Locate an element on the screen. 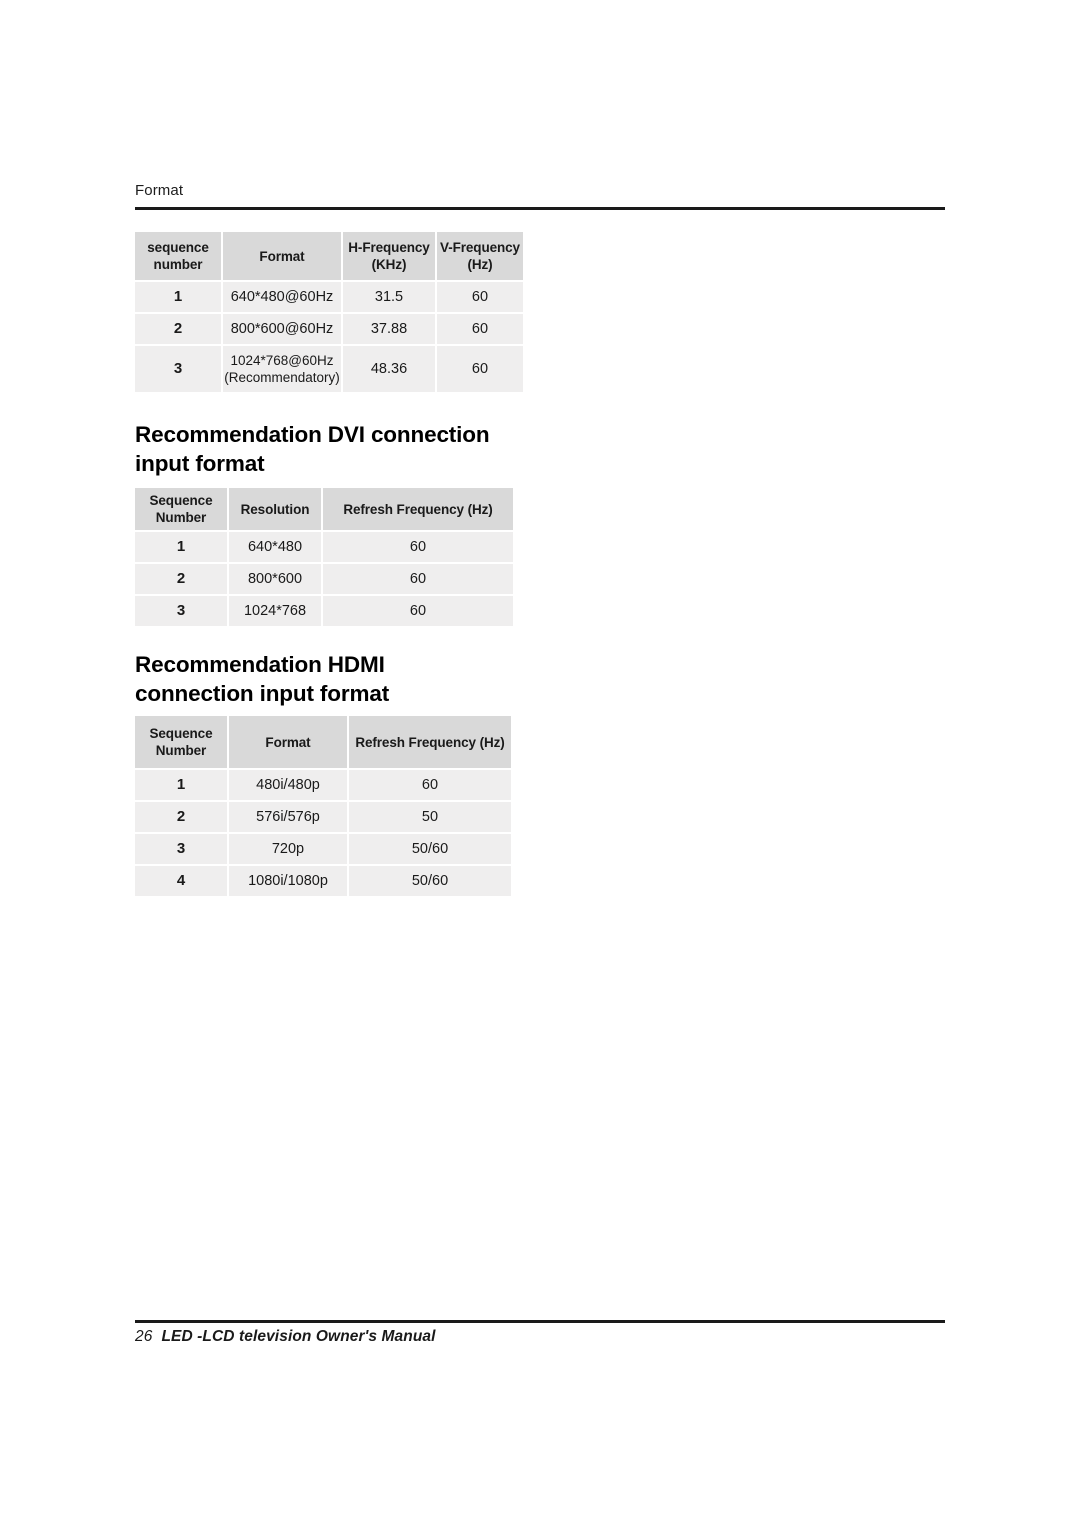 The width and height of the screenshot is (1080, 1527). table-row: 1 640*480@60Hz 31.5 60 is located at coordinates (329, 297).